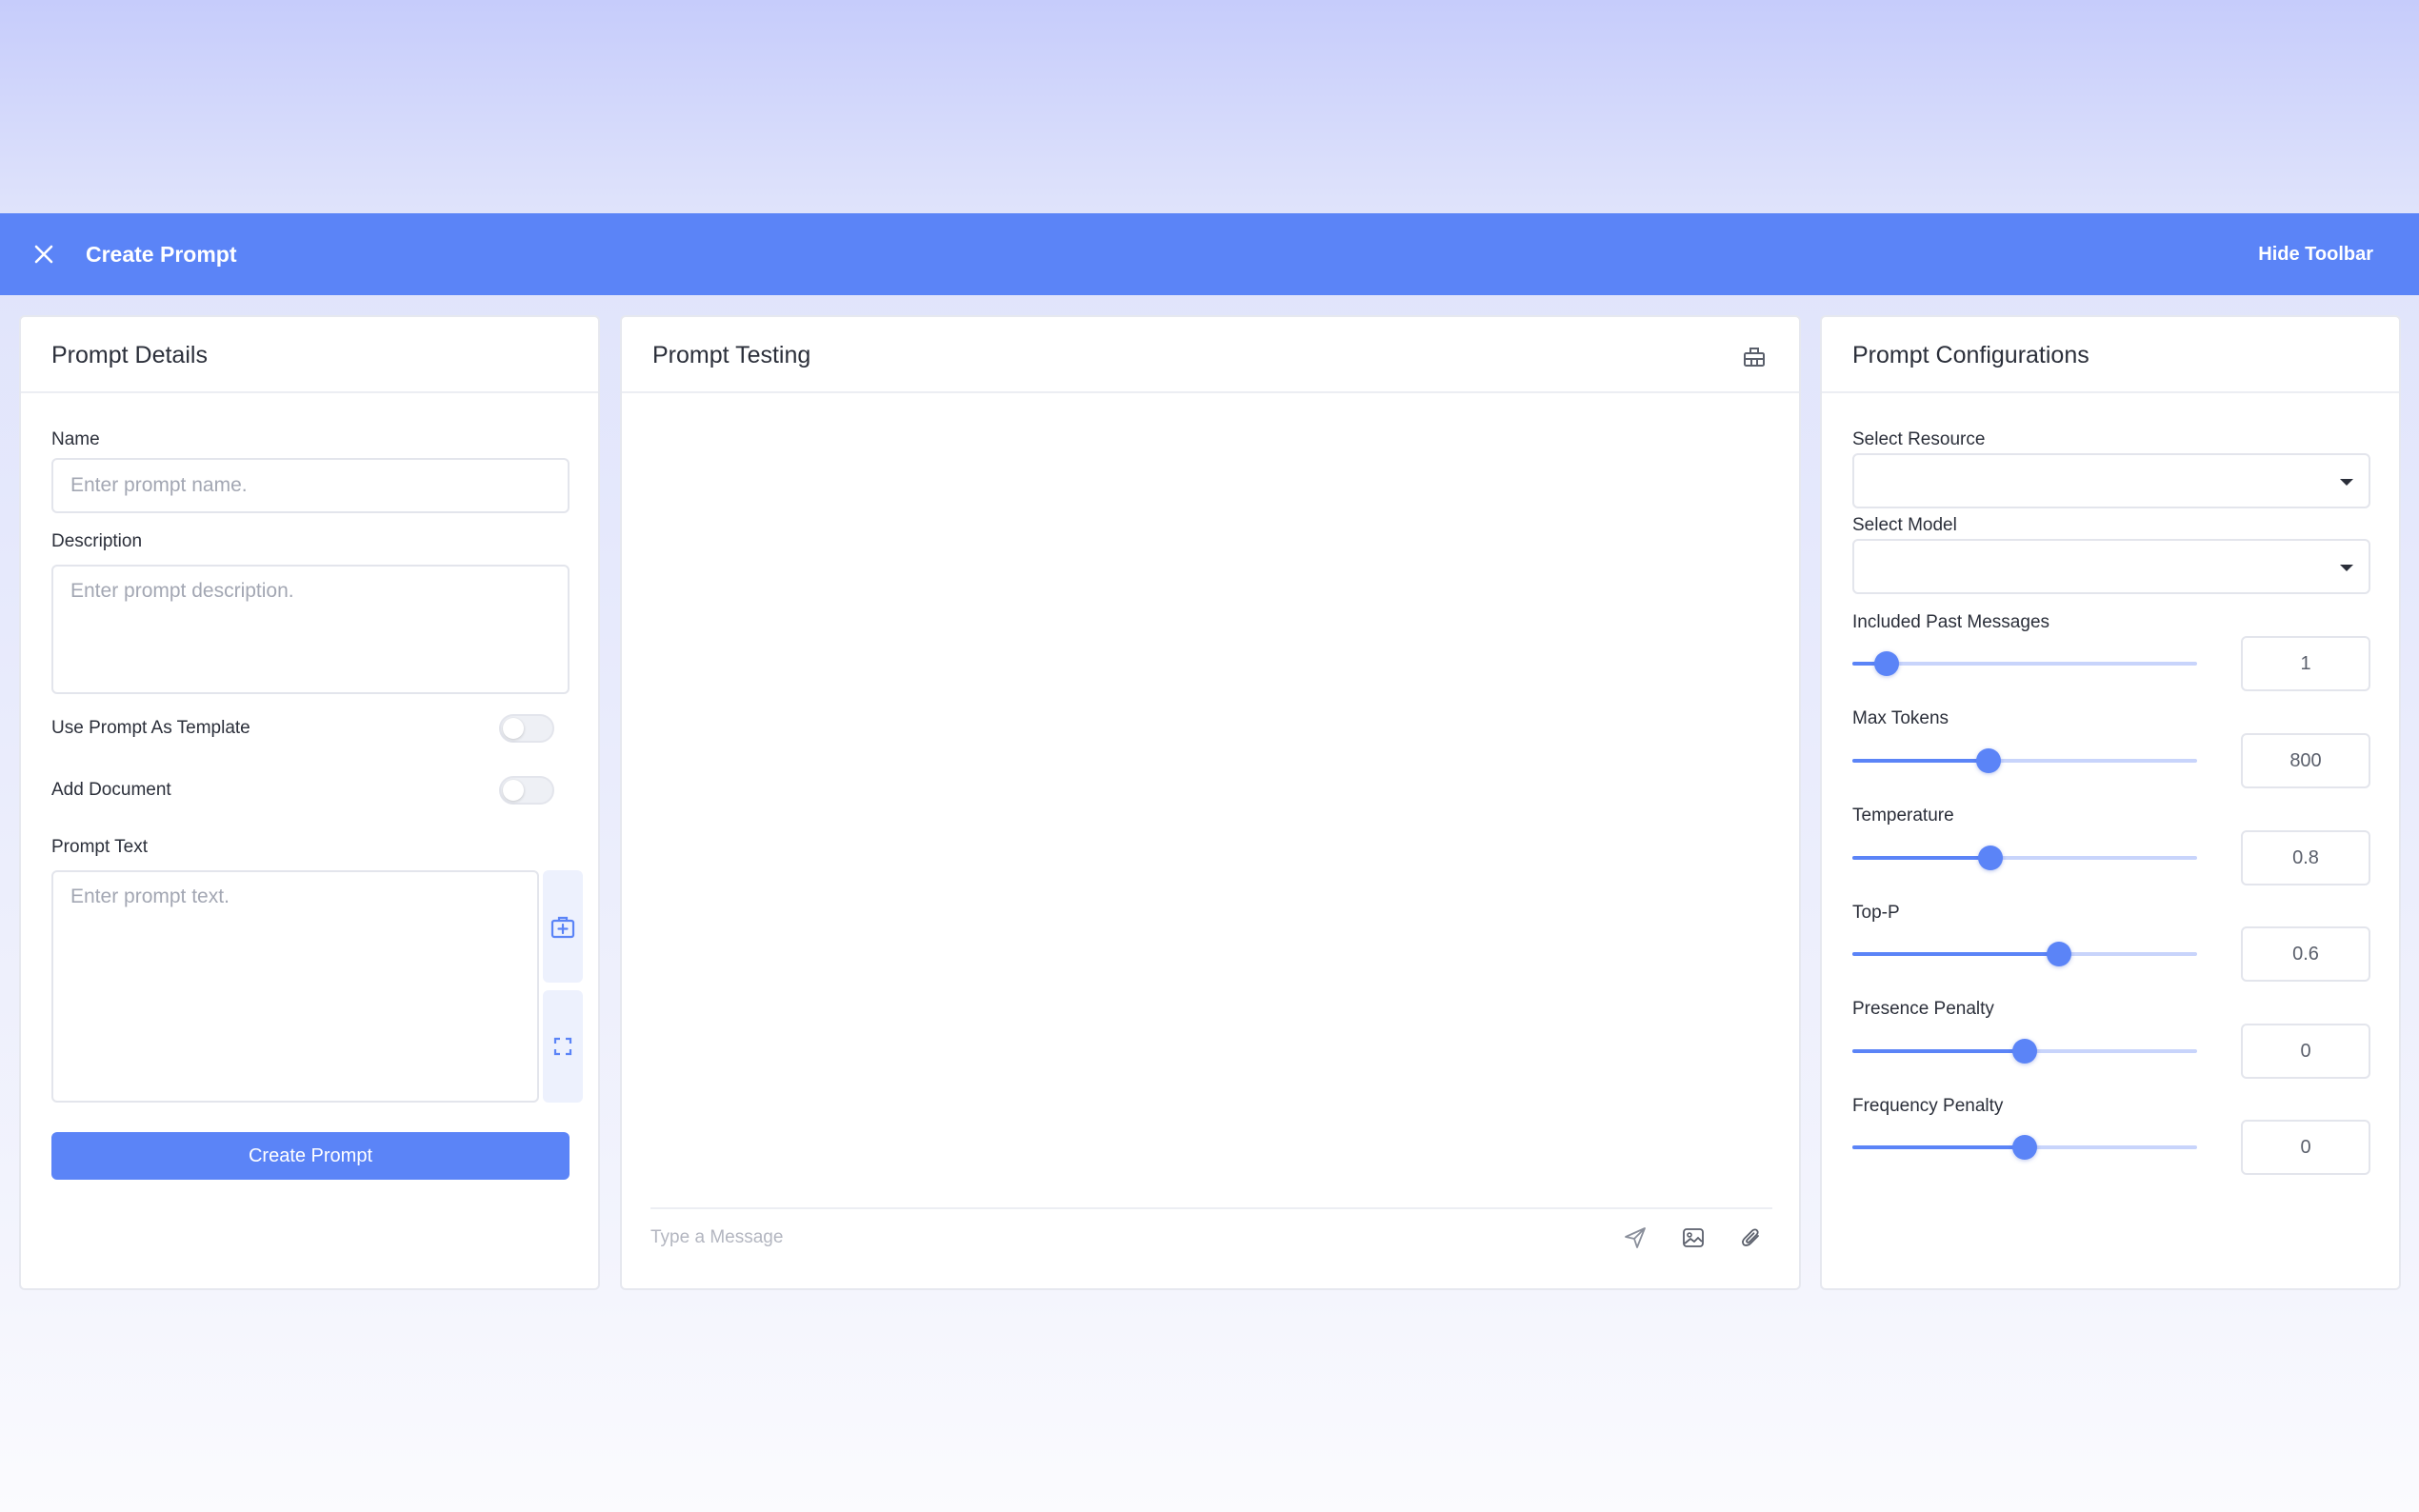 Image resolution: width=2419 pixels, height=1512 pixels. Describe the element at coordinates (1928, 1106) in the screenshot. I see `slider-label: Frequency Penalty` at that location.